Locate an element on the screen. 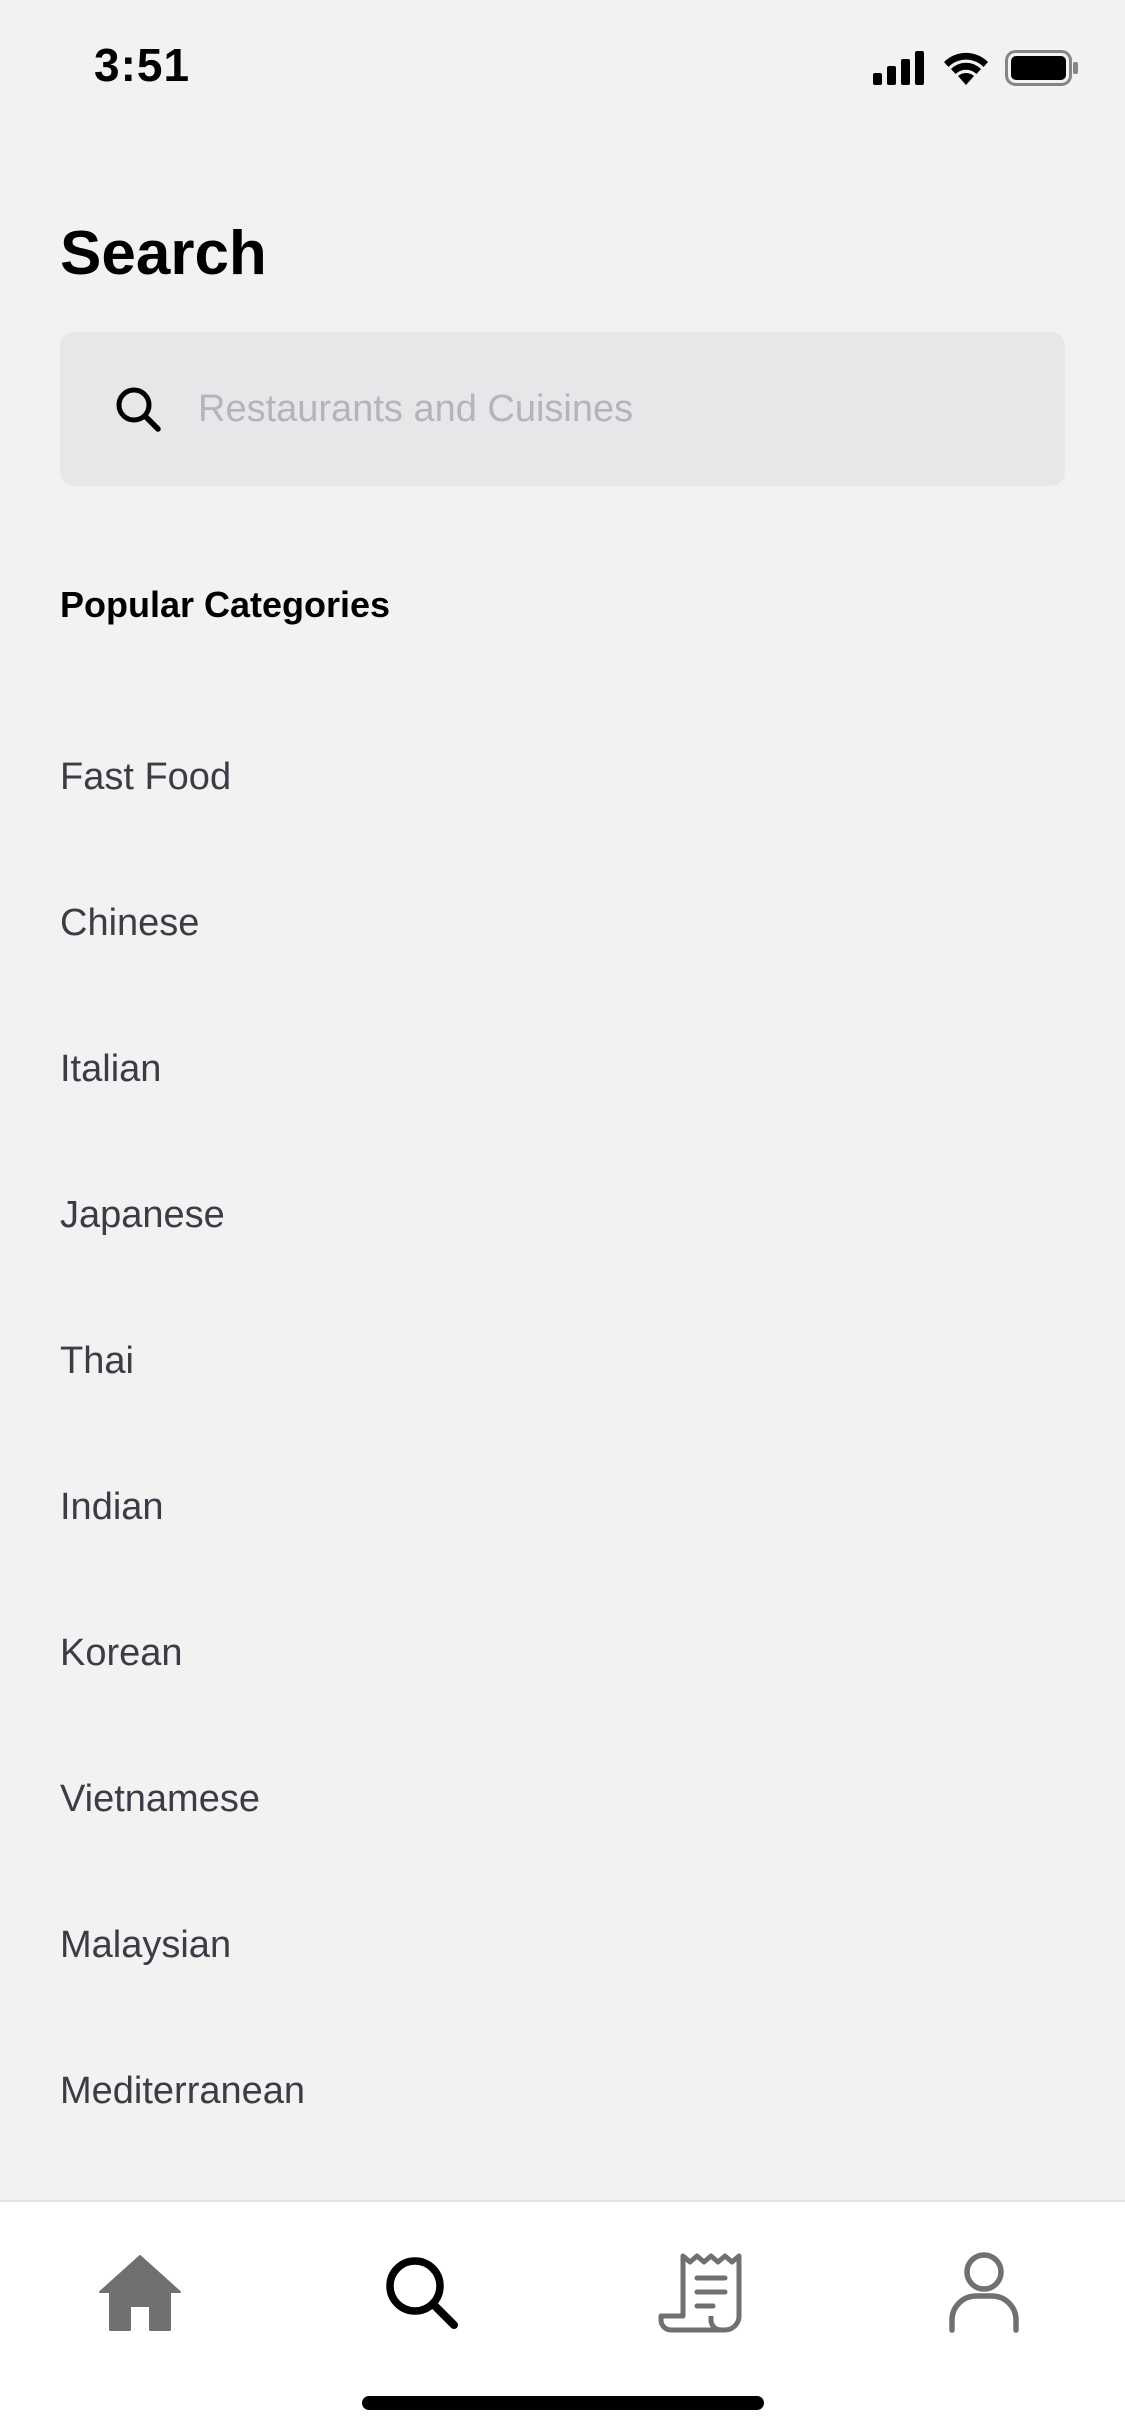  tab-account is located at coordinates (984, 2292).